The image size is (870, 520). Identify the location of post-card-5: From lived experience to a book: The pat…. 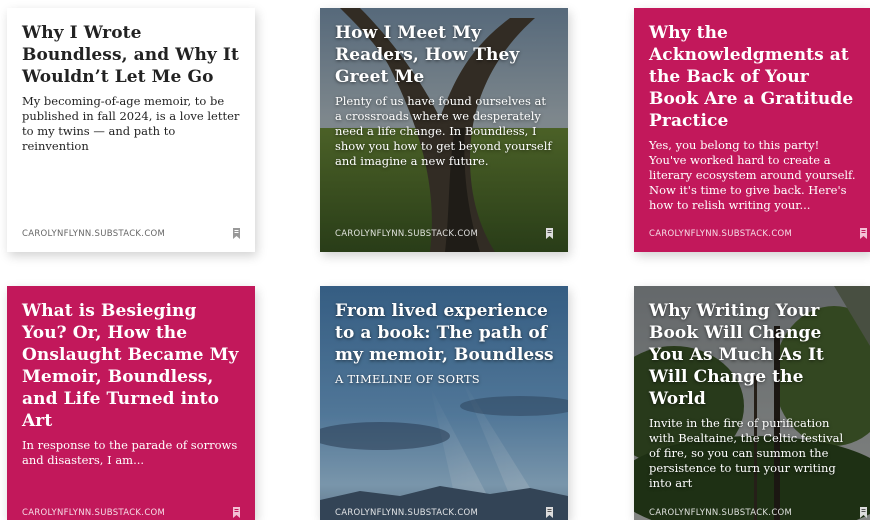
(444, 403).